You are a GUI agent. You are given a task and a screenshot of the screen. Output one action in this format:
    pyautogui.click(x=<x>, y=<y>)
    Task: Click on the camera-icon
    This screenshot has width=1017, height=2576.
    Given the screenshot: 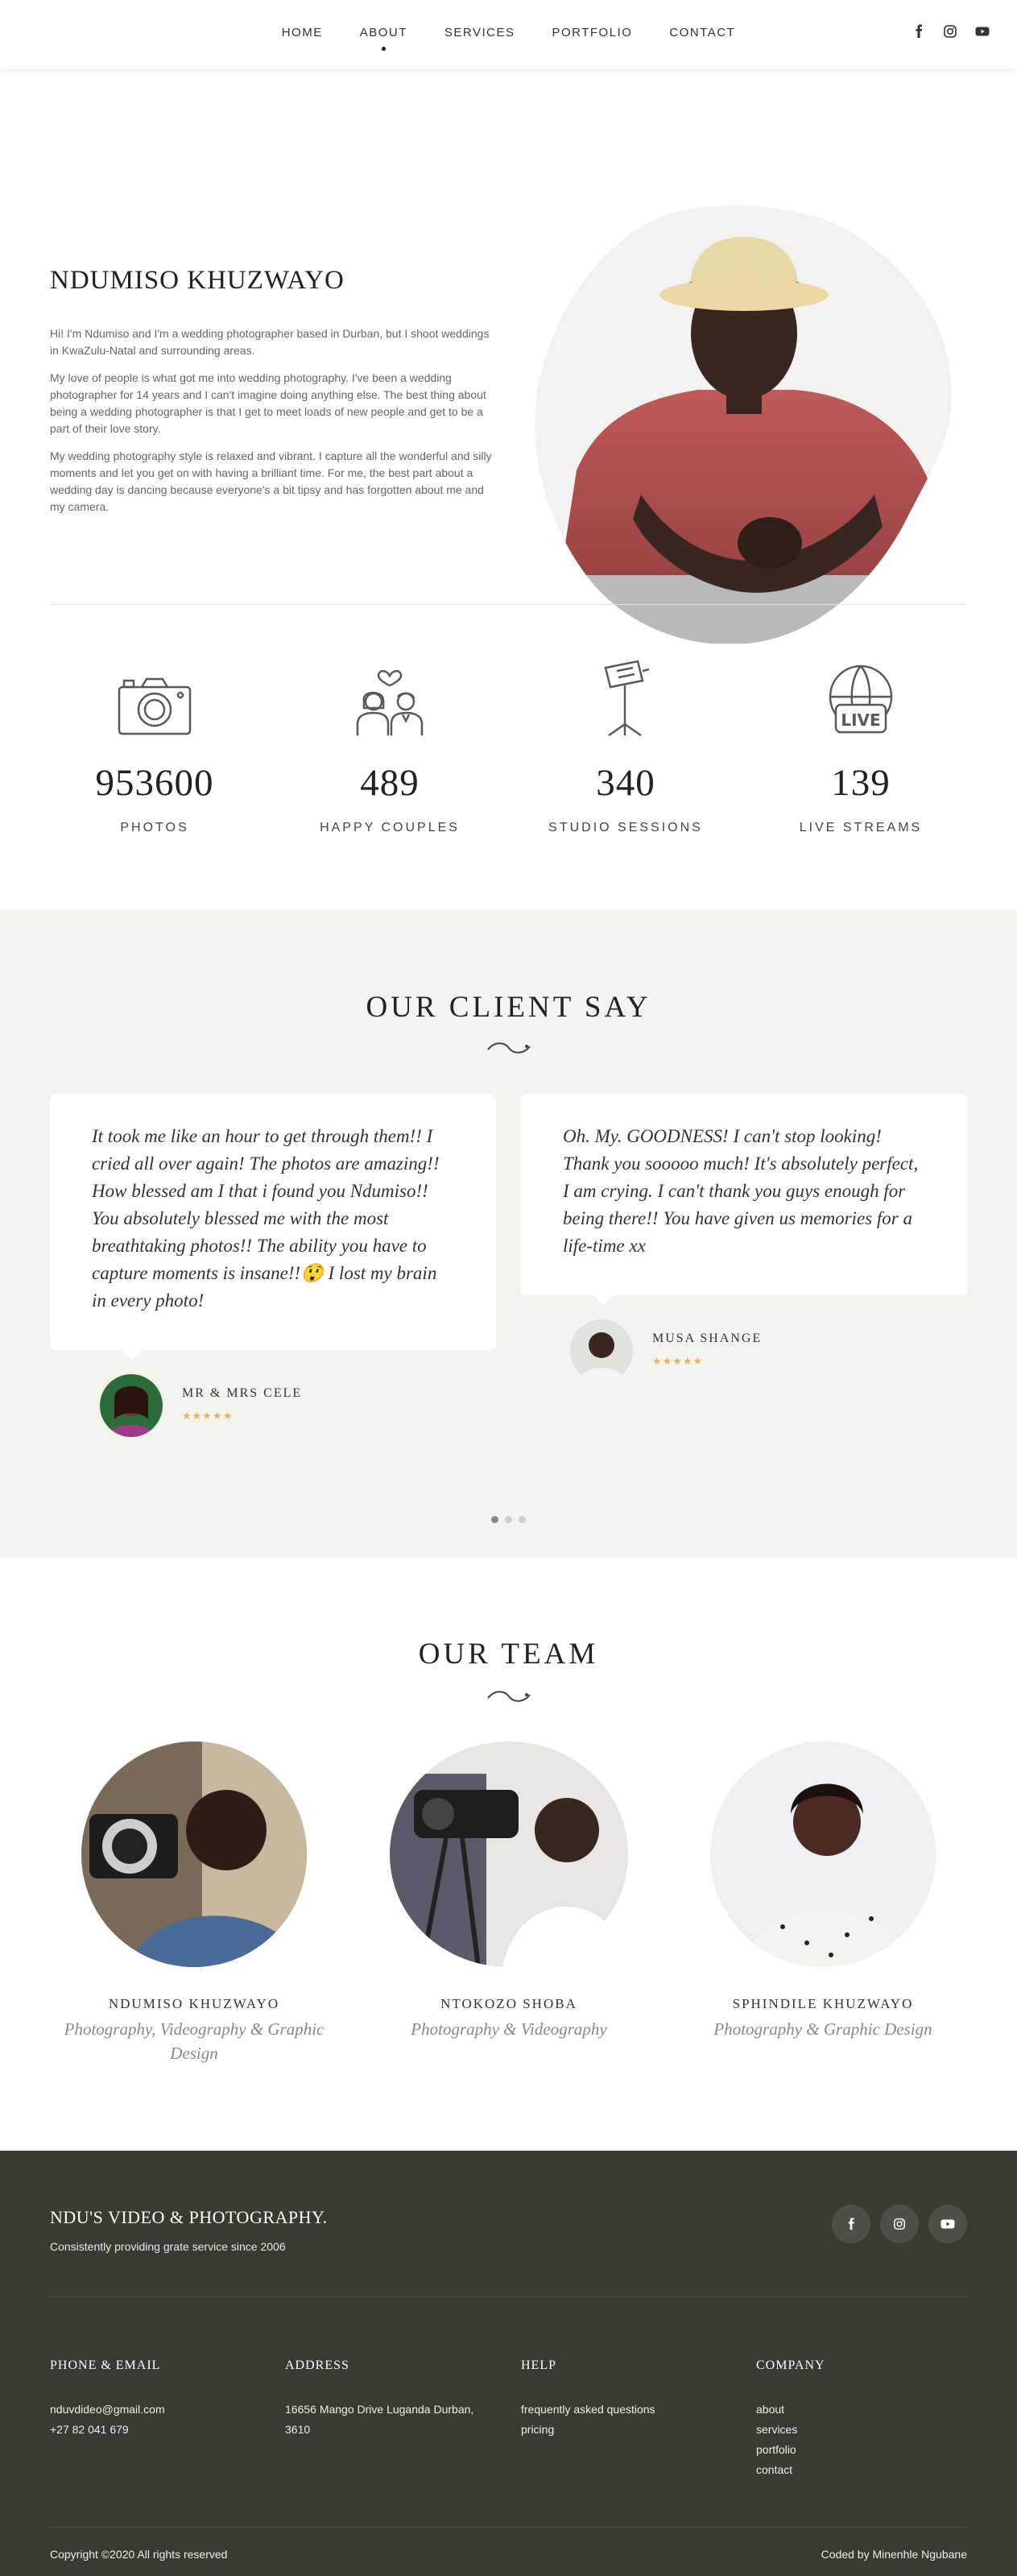 What is the action you would take?
    pyautogui.click(x=154, y=698)
    